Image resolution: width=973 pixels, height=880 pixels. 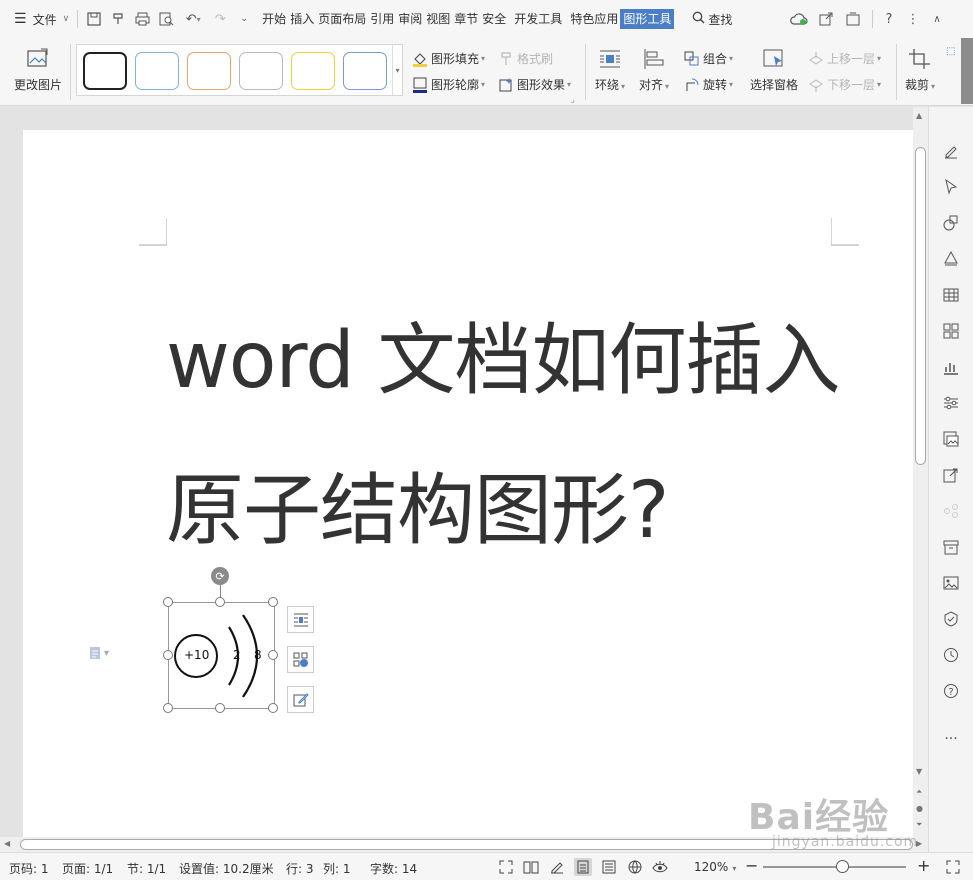 I want to click on search-button: 查找, so click(x=712, y=19).